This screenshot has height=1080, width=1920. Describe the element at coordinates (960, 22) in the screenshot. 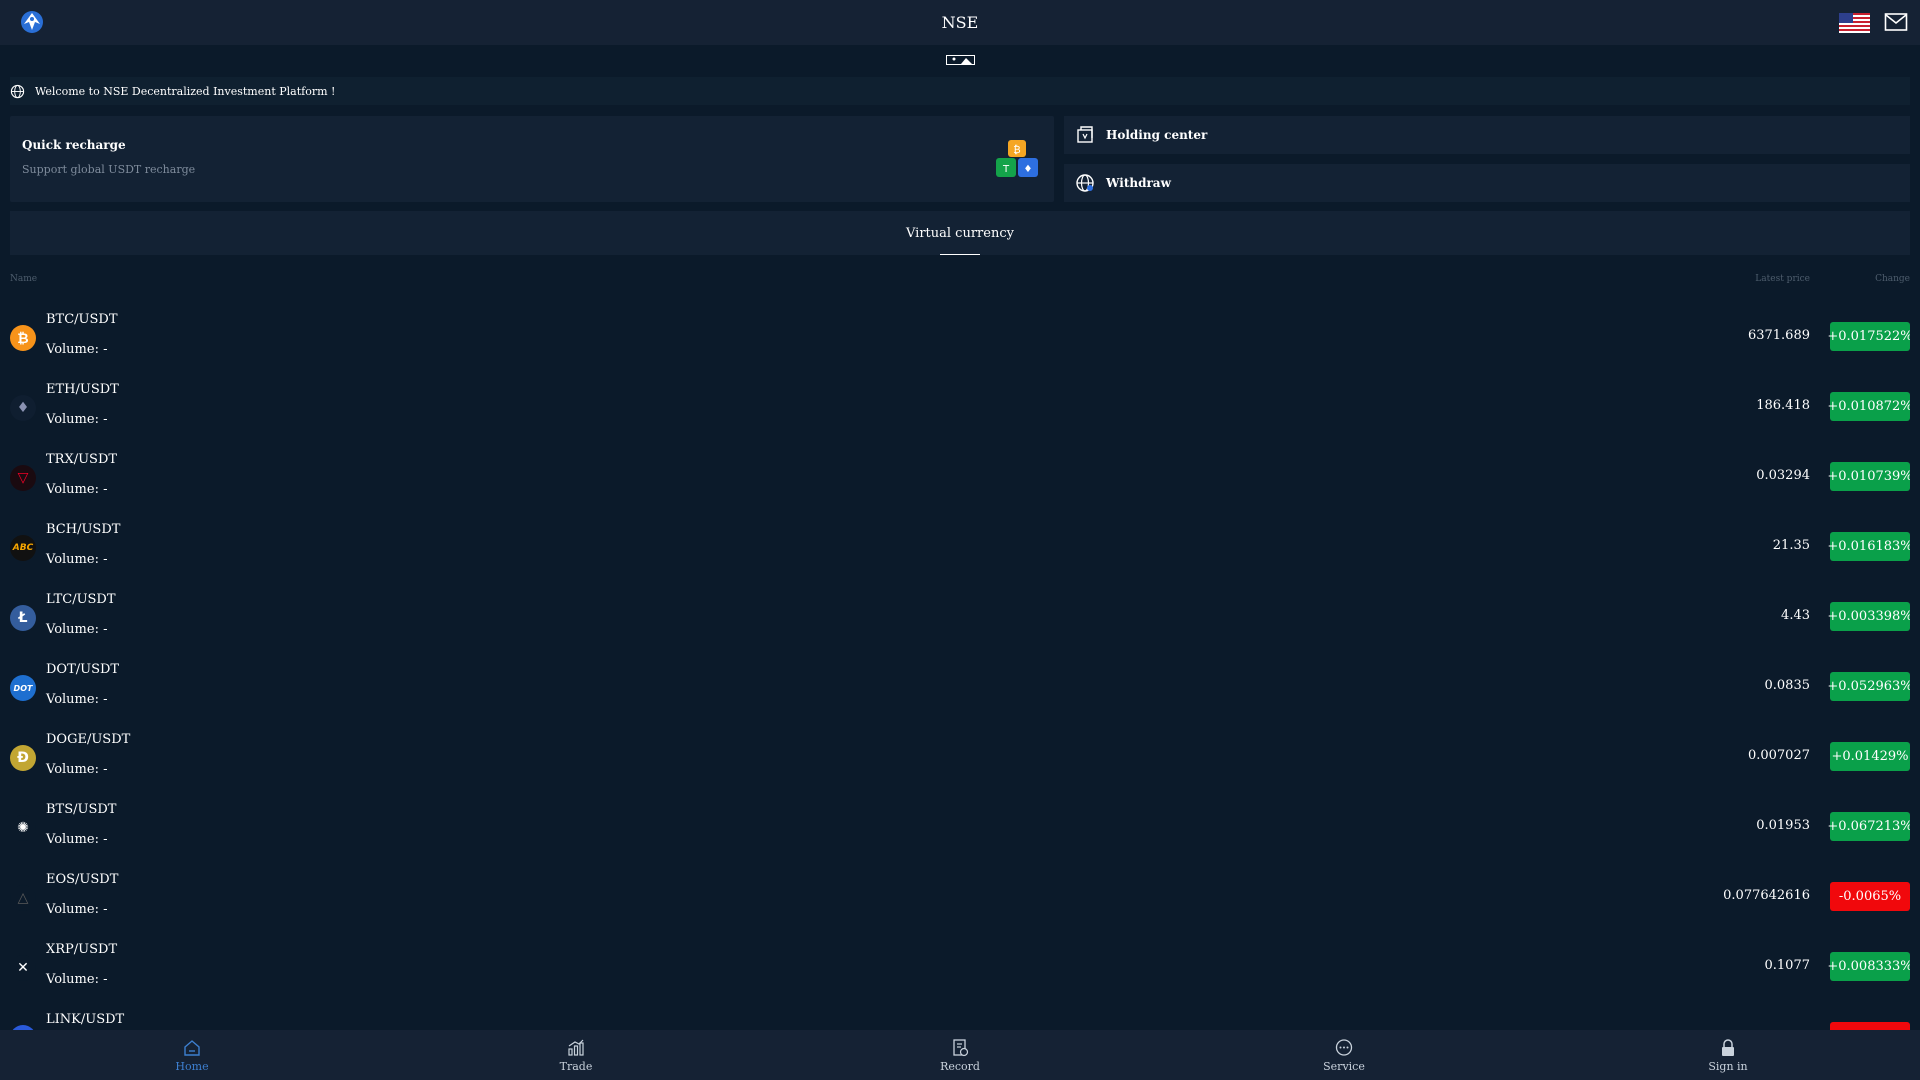

I see `page-title: NSE` at that location.